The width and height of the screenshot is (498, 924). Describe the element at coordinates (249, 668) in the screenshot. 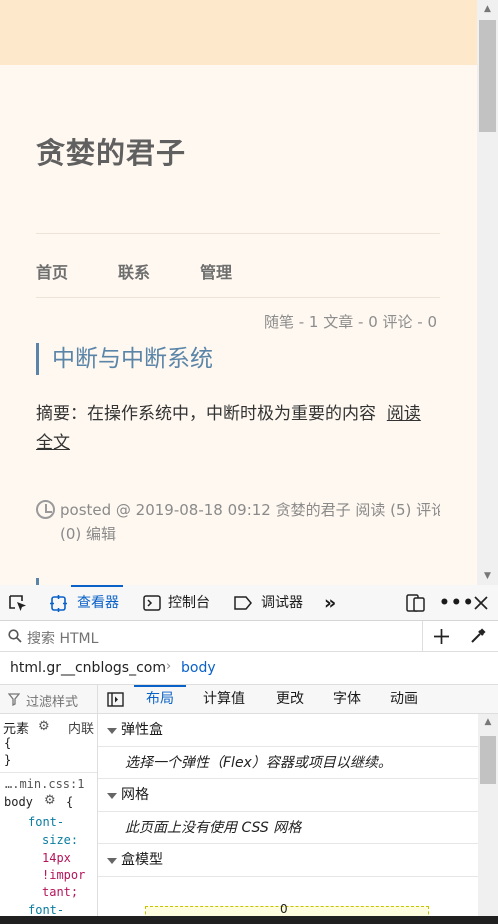

I see `breadcrumb: html.gr__cnblogs_com › body` at that location.